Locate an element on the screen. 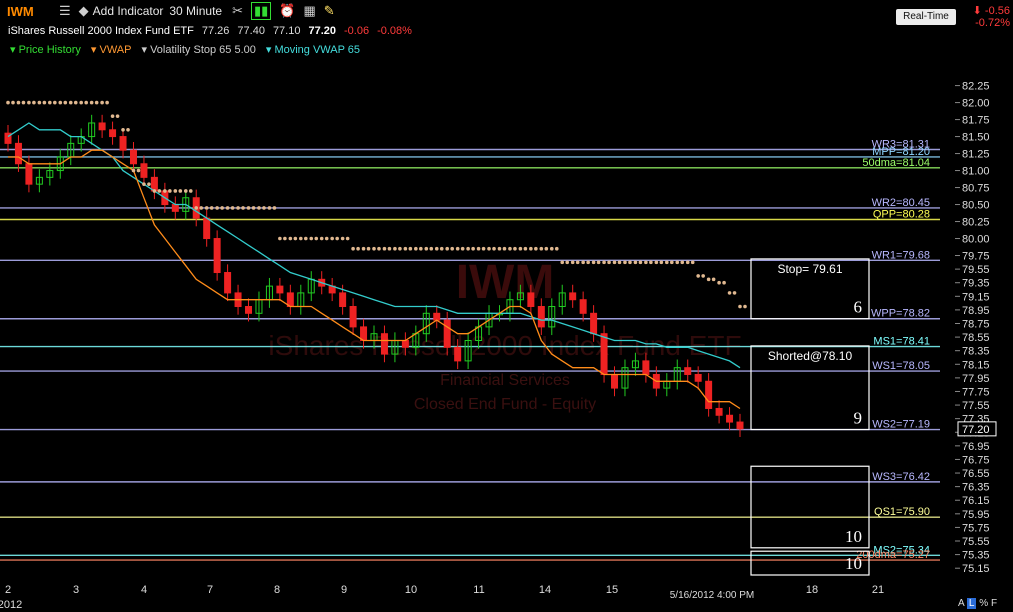 The image size is (1013, 612). y-tick-label: 78.15 is located at coordinates (976, 365).